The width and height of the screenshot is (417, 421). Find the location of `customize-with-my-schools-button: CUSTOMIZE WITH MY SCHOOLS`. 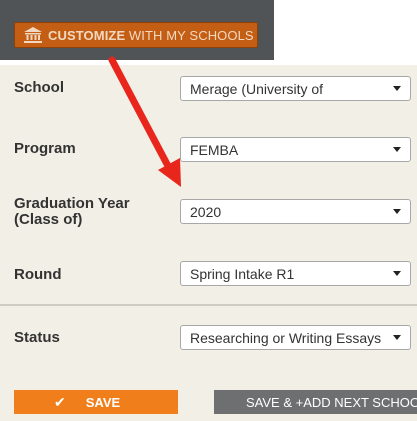

customize-with-my-schools-button: CUSTOMIZE WITH MY SCHOOLS is located at coordinates (136, 35).